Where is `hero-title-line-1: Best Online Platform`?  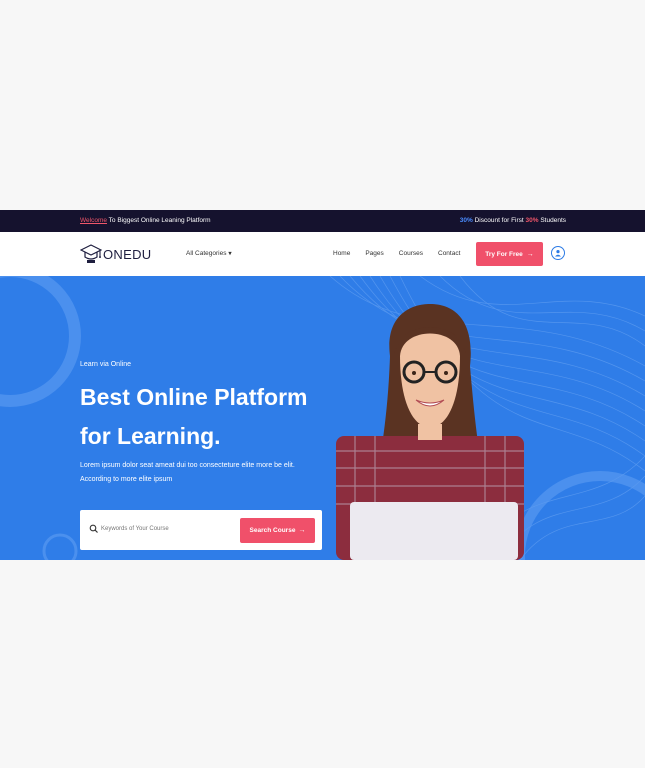
hero-title-line-1: Best Online Platform is located at coordinates (194, 397).